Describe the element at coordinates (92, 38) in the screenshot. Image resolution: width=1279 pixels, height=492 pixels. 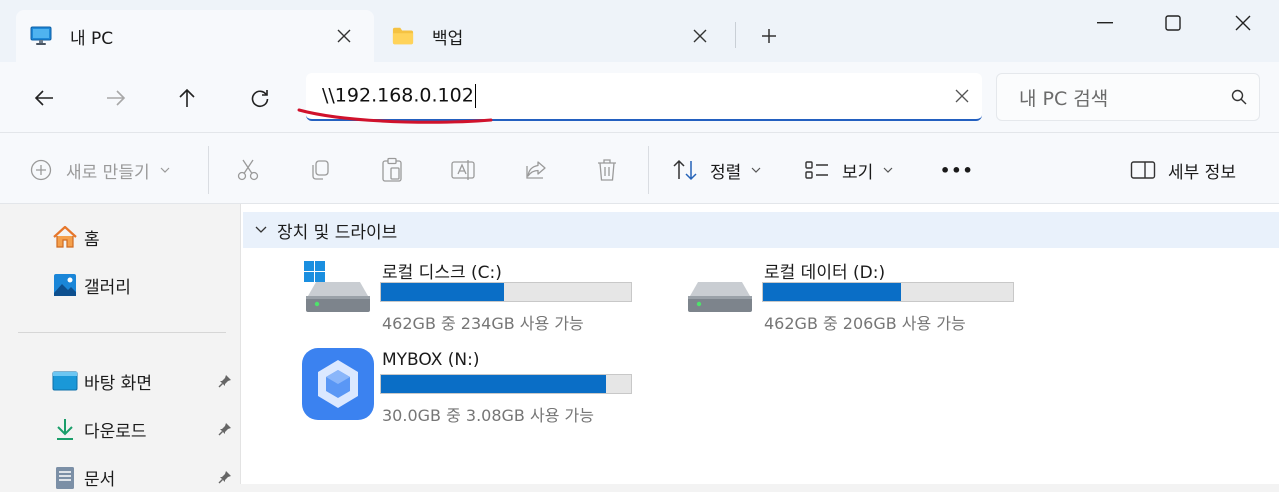
I see `tab-label: 내 PC` at that location.